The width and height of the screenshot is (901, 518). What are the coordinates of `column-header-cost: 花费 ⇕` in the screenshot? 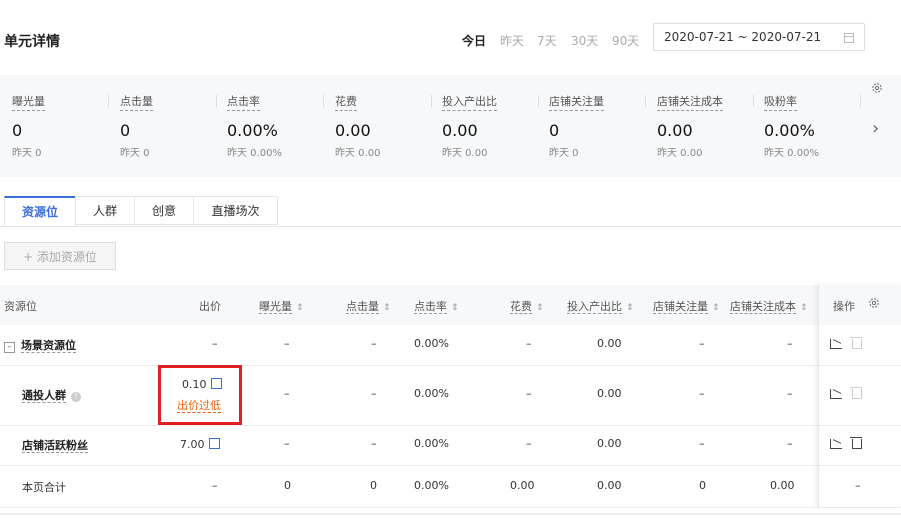 It's located at (527, 306).